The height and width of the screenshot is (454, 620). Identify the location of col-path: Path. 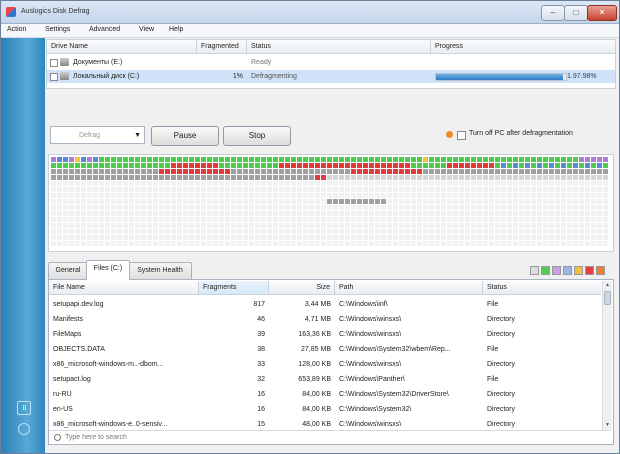
(409, 288).